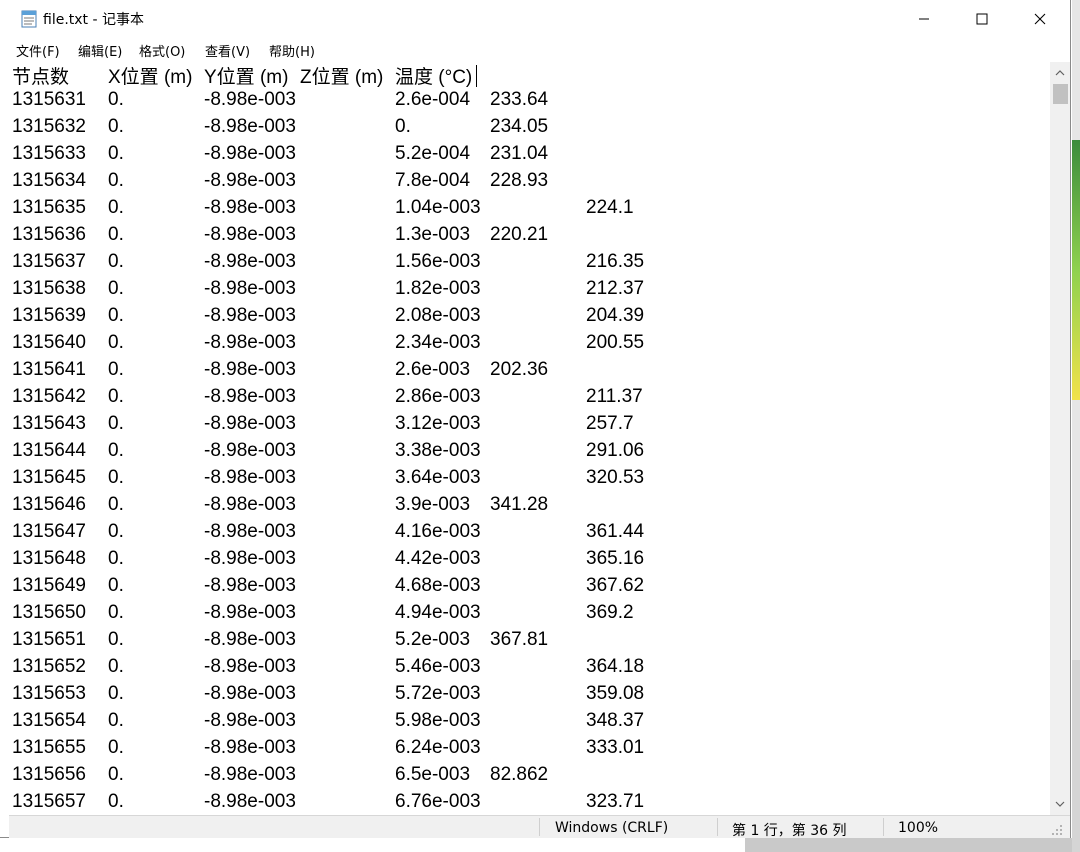 The width and height of the screenshot is (1080, 852). I want to click on z-position-cell: 4.68e-003, so click(438, 585).